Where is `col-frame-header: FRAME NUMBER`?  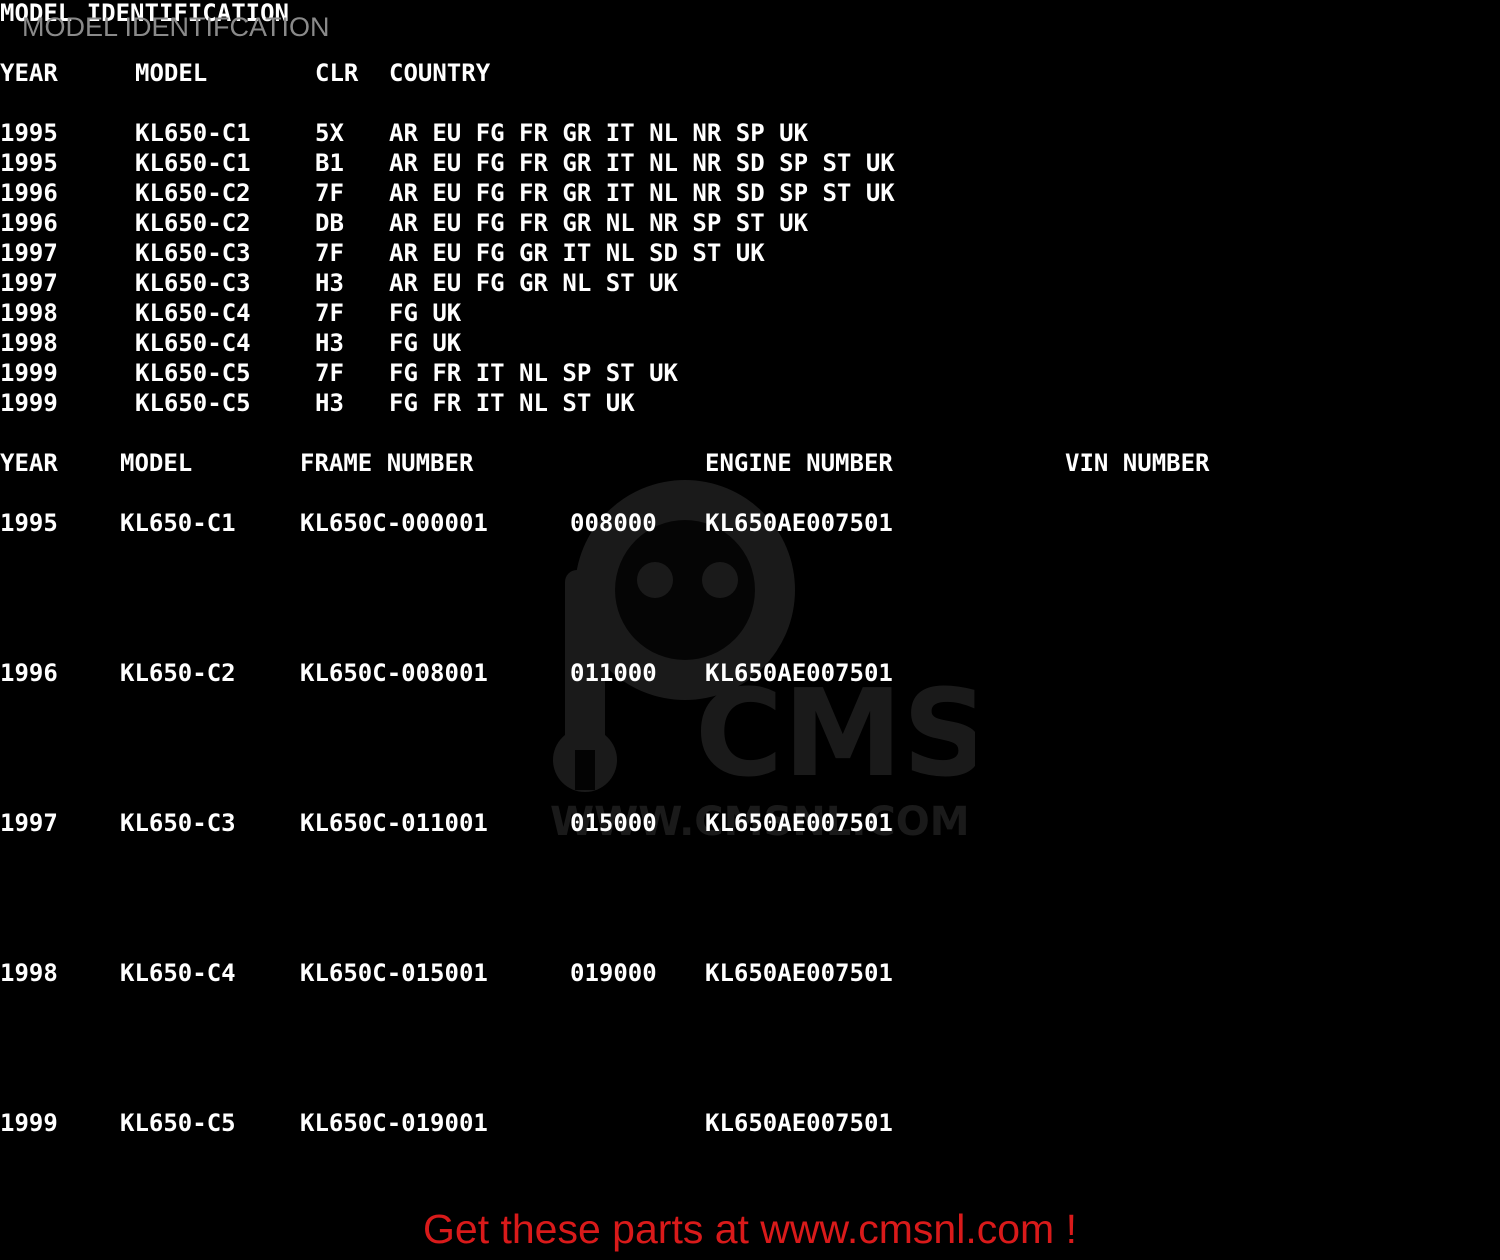 col-frame-header: FRAME NUMBER is located at coordinates (387, 463).